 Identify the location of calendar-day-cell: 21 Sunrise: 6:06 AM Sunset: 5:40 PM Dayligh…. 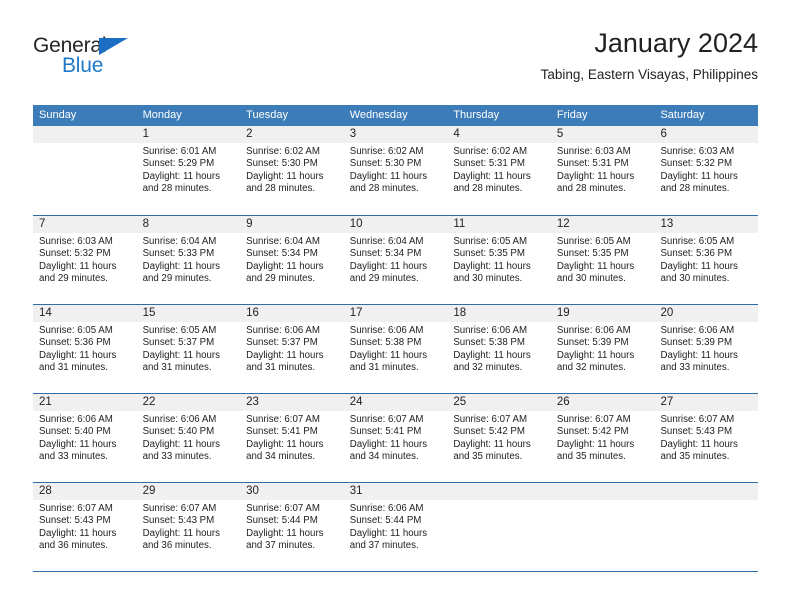
(85, 438).